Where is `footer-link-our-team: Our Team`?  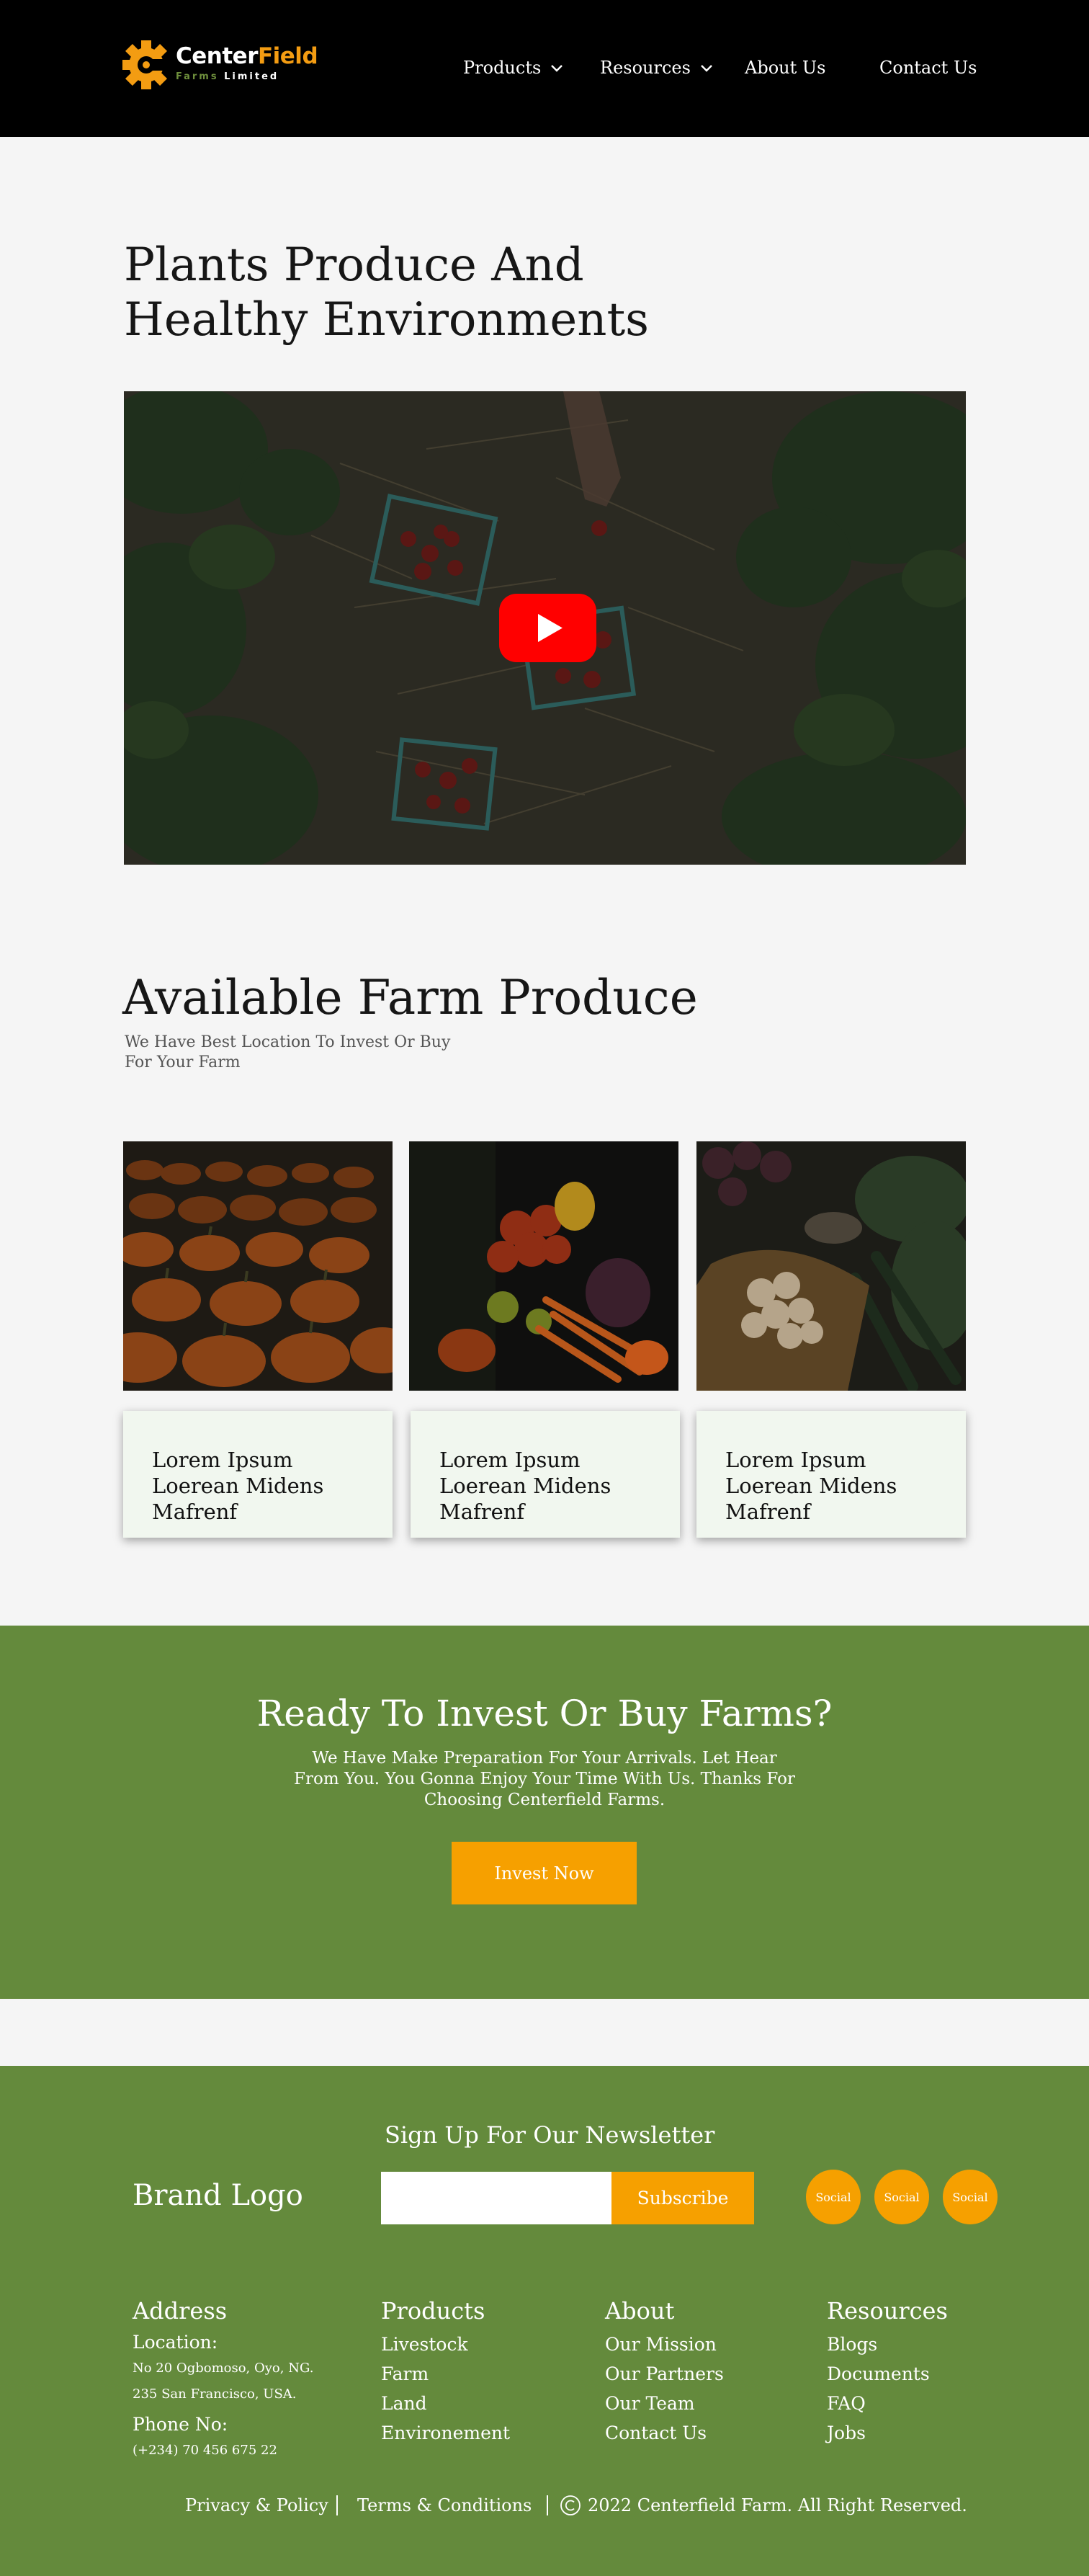
footer-link-our-team: Our Team is located at coordinates (664, 2403).